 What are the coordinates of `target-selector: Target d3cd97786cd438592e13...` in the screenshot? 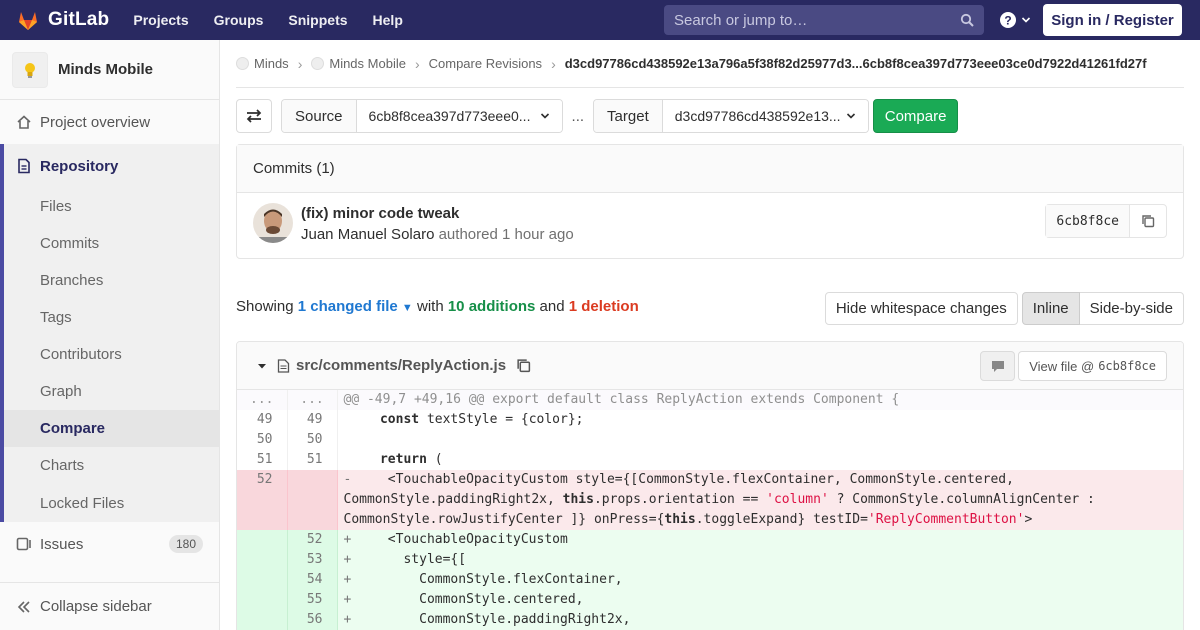 It's located at (731, 116).